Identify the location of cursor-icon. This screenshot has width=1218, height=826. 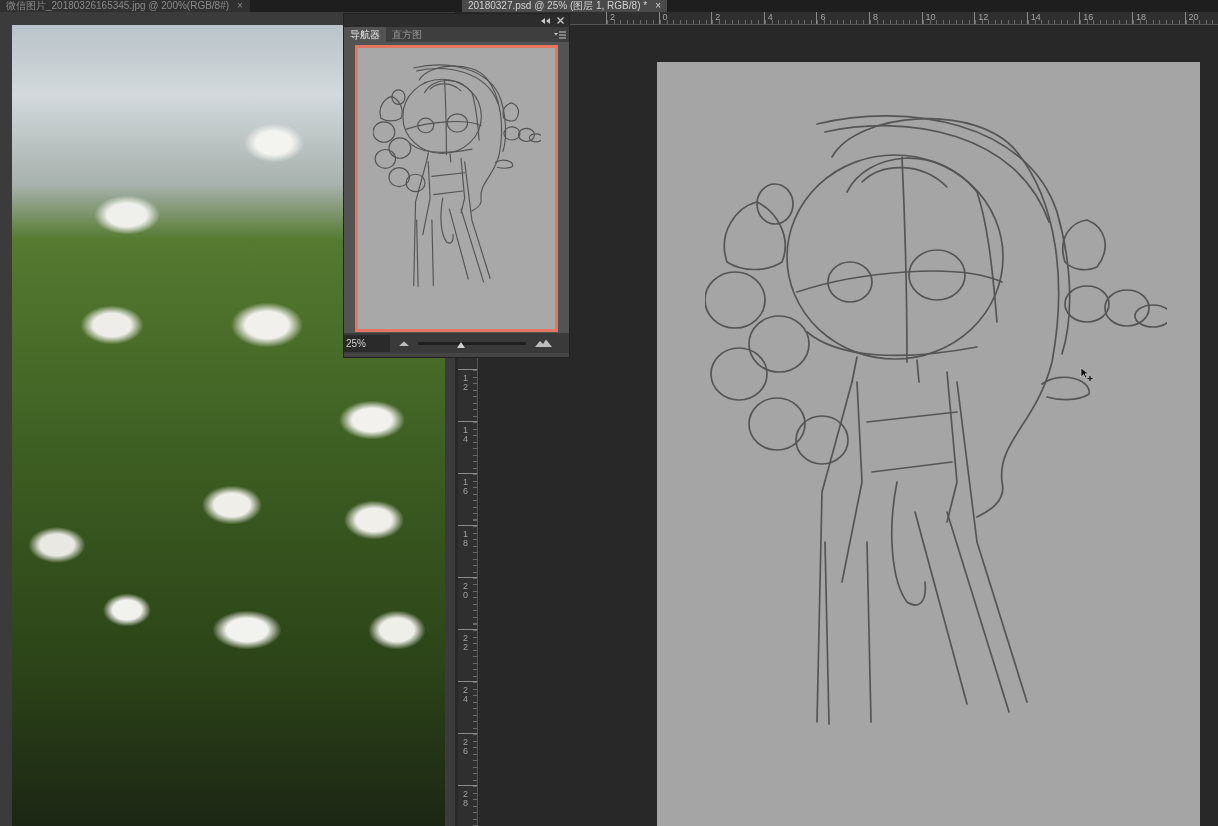
(1087, 374).